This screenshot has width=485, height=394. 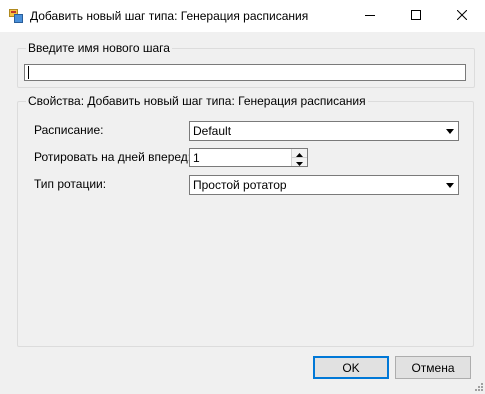 What do you see at coordinates (69, 130) in the screenshot?
I see `schedule-label: Расписание:` at bounding box center [69, 130].